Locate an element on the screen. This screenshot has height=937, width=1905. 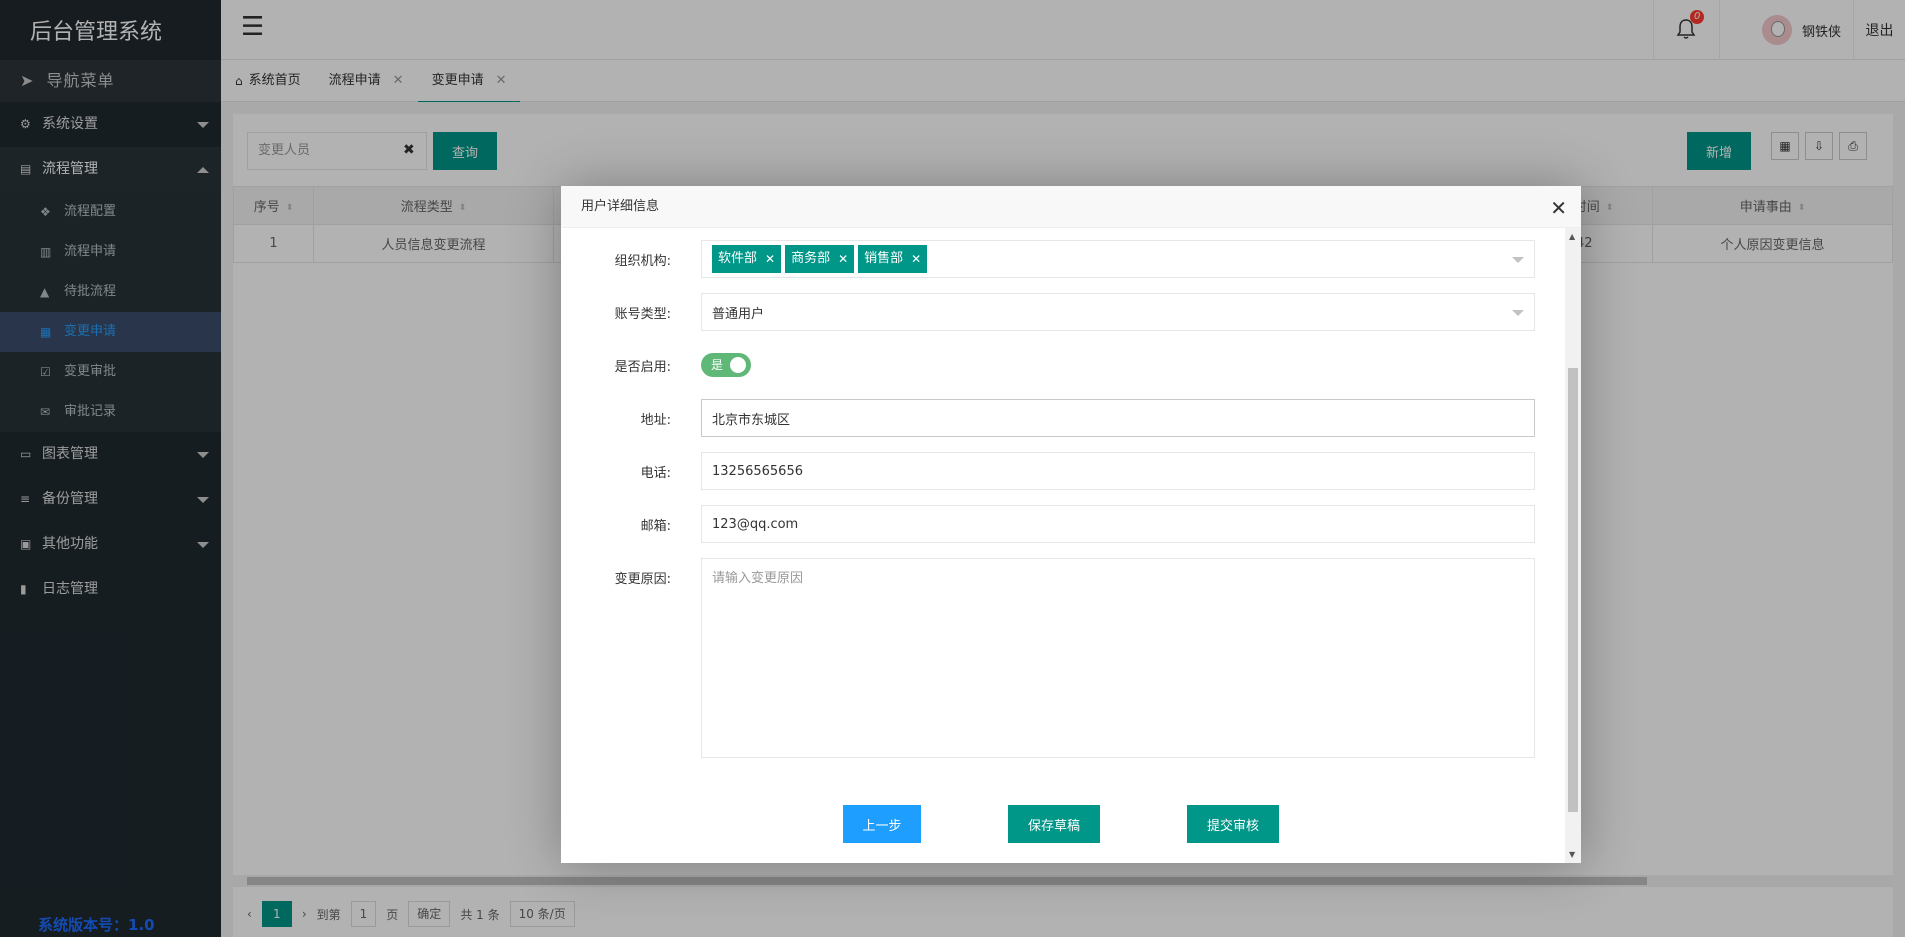
address-input: 北京市东城区 is located at coordinates (1118, 418).